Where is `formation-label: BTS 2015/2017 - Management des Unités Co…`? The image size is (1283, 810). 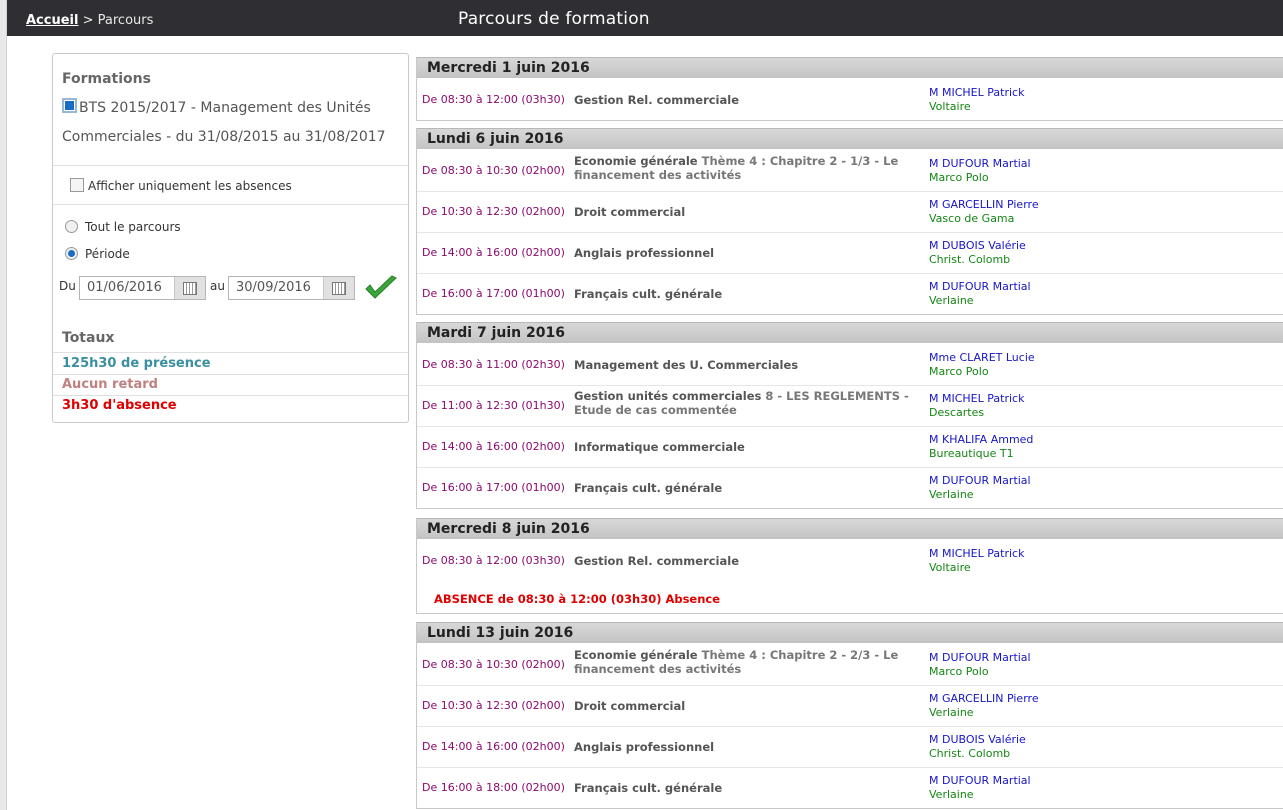
formation-label: BTS 2015/2017 - Management des Unités Co… is located at coordinates (224, 122).